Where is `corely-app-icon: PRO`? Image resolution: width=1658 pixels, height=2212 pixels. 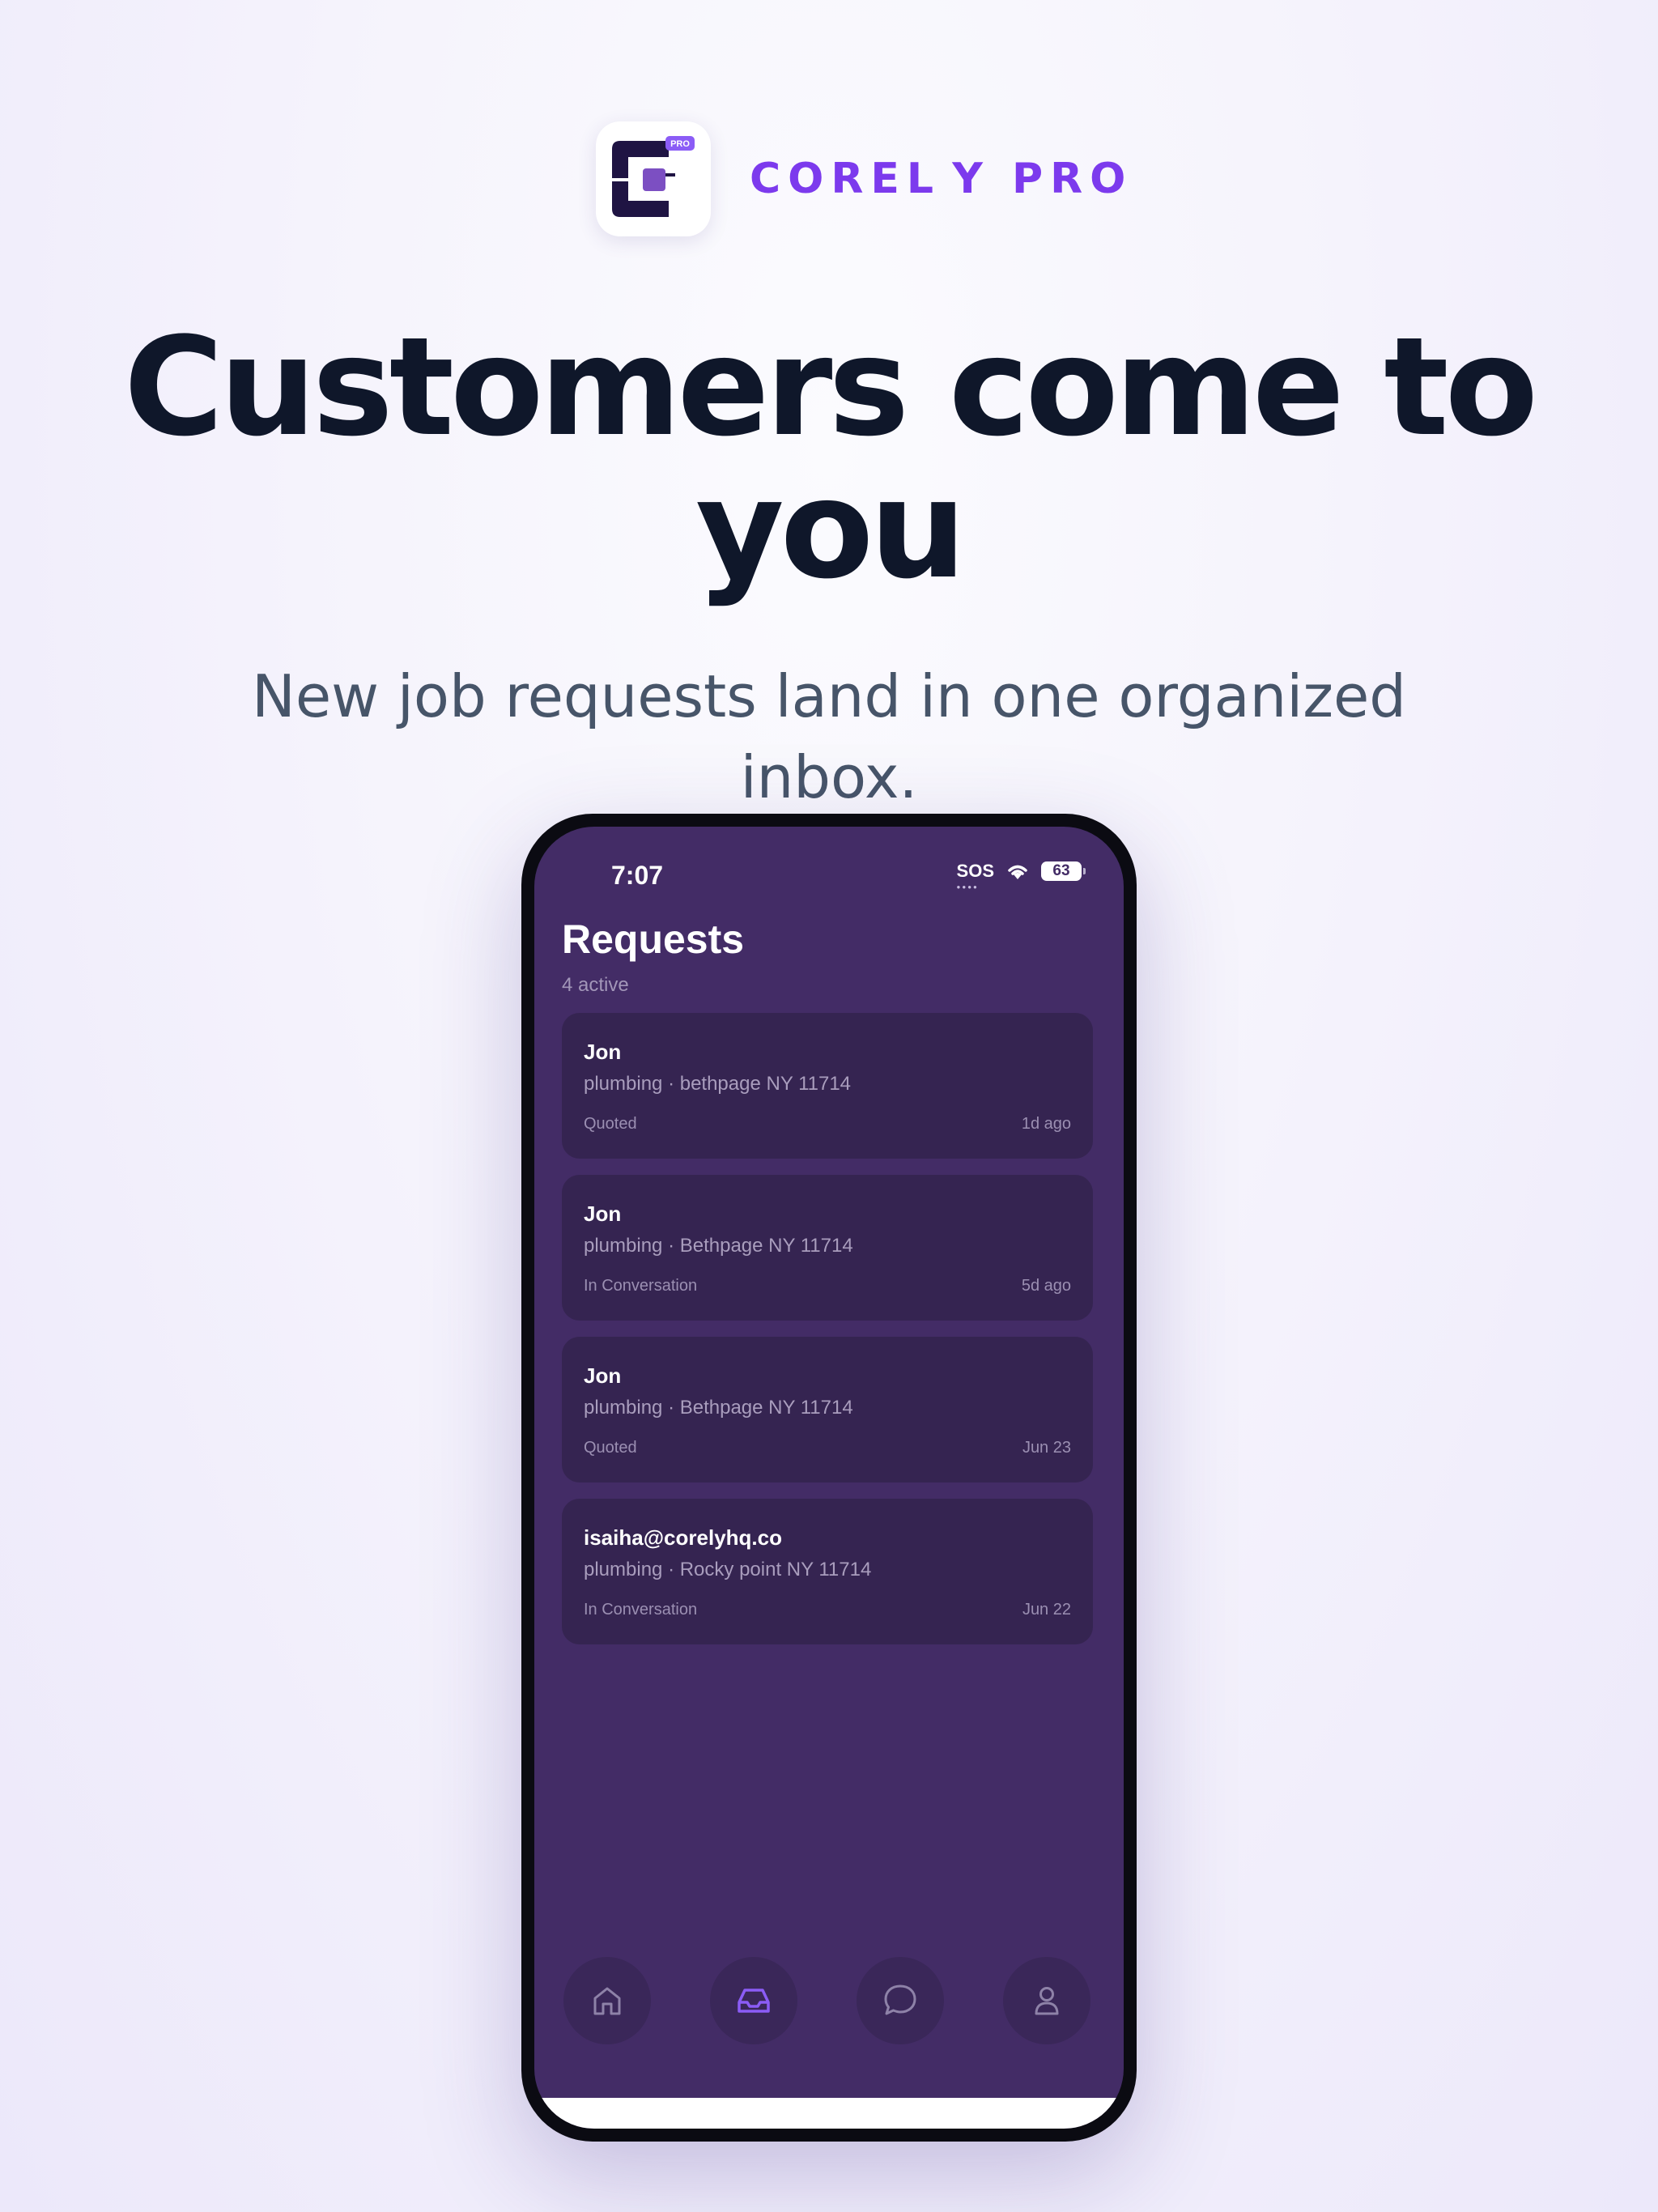 corely-app-icon: PRO is located at coordinates (653, 179).